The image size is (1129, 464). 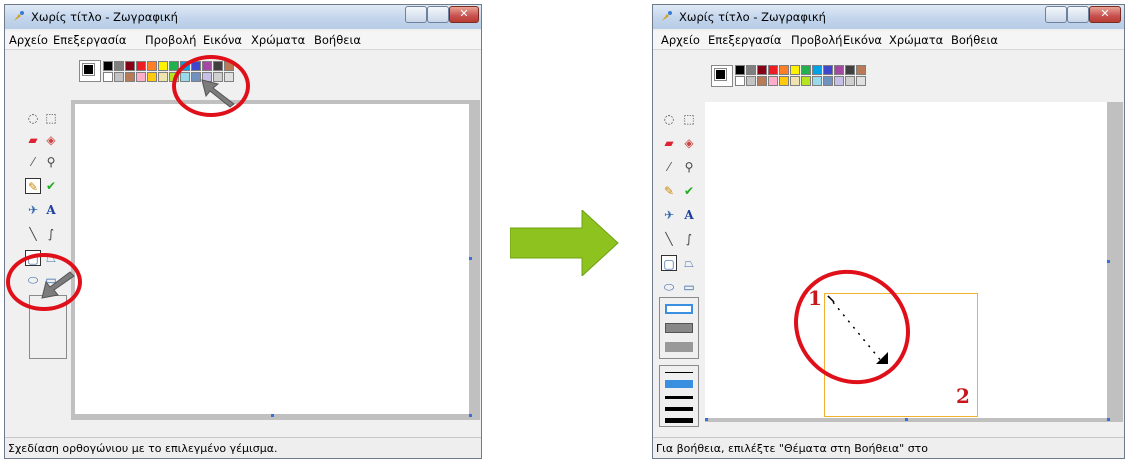 What do you see at coordinates (689, 287) in the screenshot?
I see `rounded-rect-icon: ▭` at bounding box center [689, 287].